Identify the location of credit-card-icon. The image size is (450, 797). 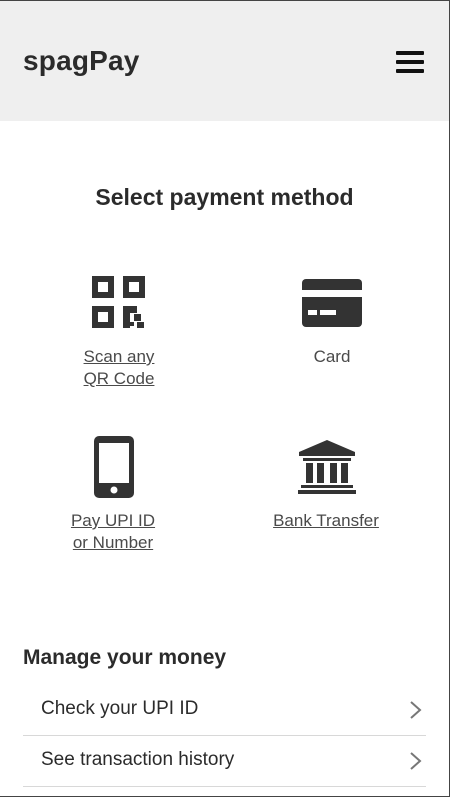
(332, 305).